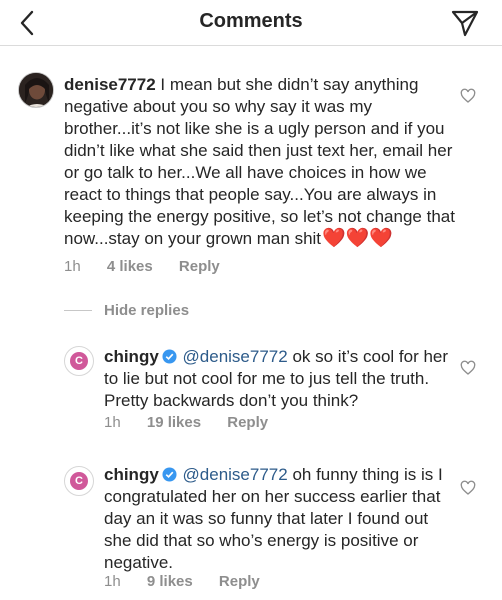 Image resolution: width=502 pixels, height=600 pixels. I want to click on comment-likes: 4 likes, so click(130, 266).